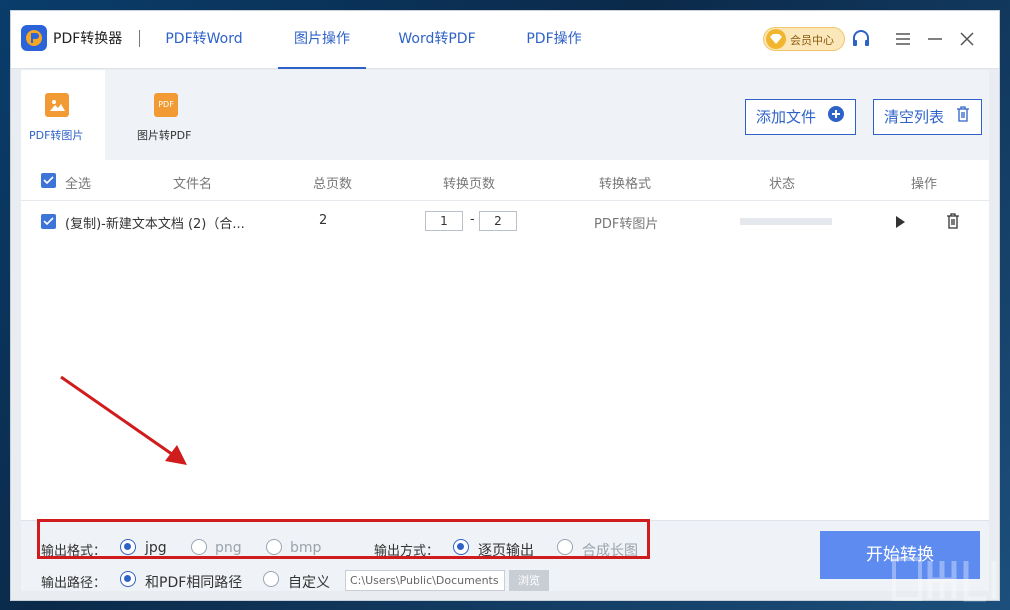 This screenshot has width=1010, height=610. I want to click on diamond-icon, so click(776, 39).